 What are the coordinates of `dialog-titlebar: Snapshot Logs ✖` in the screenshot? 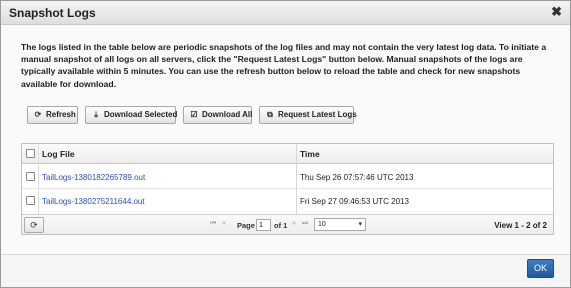 It's located at (285, 13).